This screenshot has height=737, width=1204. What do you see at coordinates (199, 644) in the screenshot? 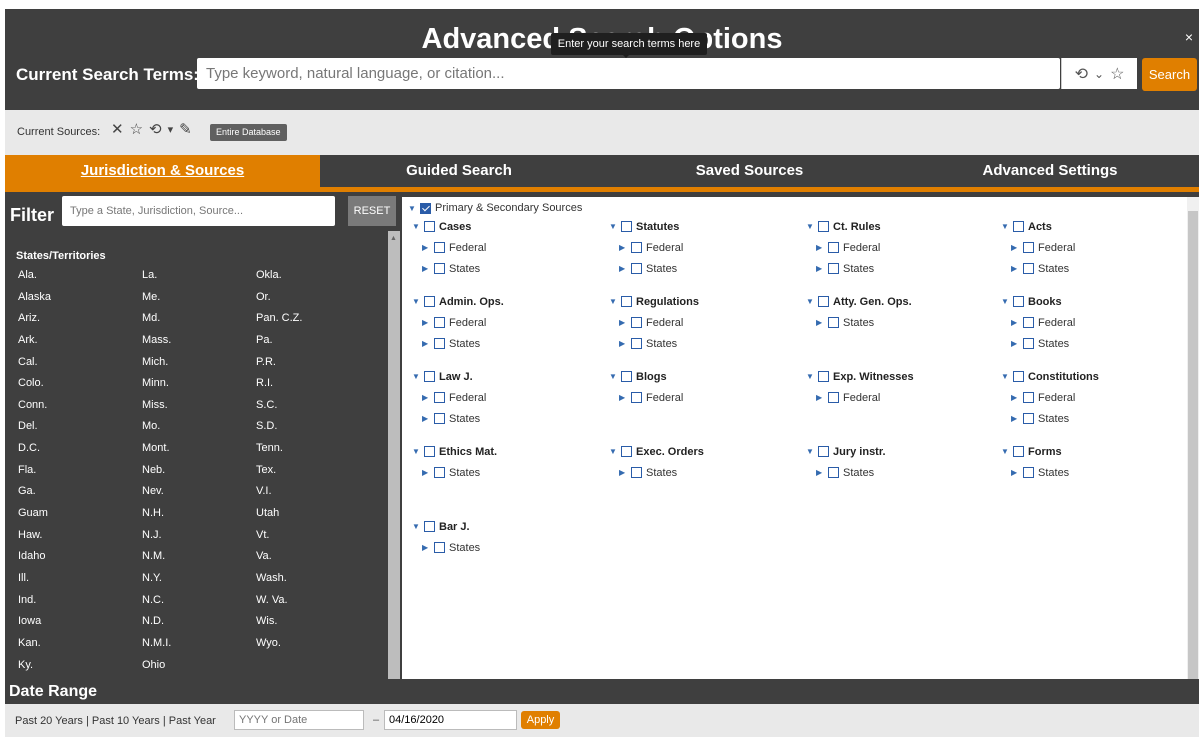
I see `state-item: N.M.I.` at bounding box center [199, 644].